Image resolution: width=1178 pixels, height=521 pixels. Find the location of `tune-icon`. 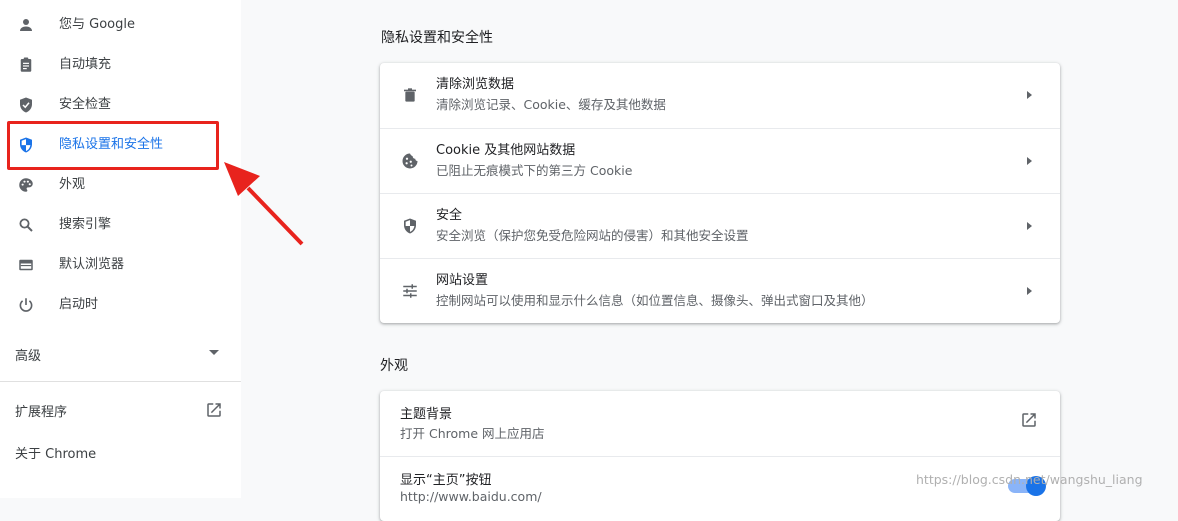

tune-icon is located at coordinates (410, 291).